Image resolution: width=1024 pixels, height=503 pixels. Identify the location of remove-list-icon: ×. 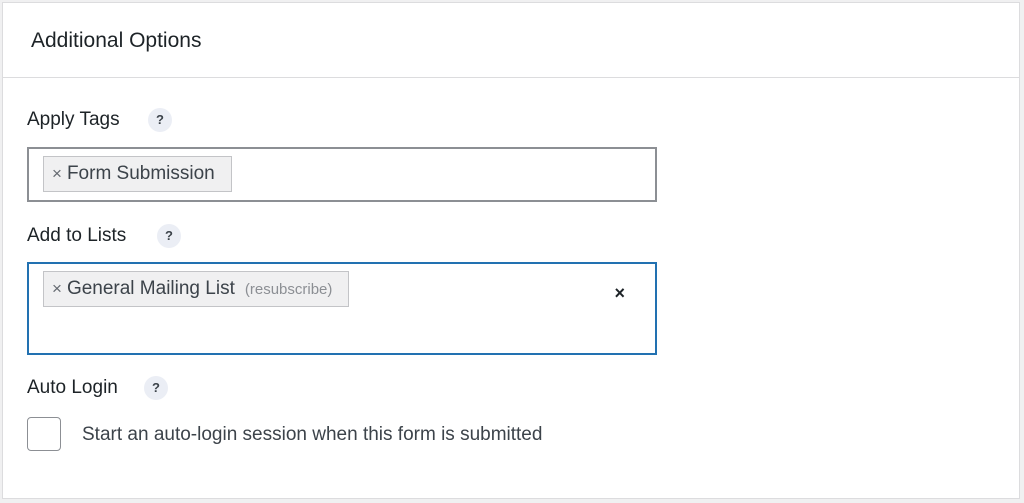
(57, 289).